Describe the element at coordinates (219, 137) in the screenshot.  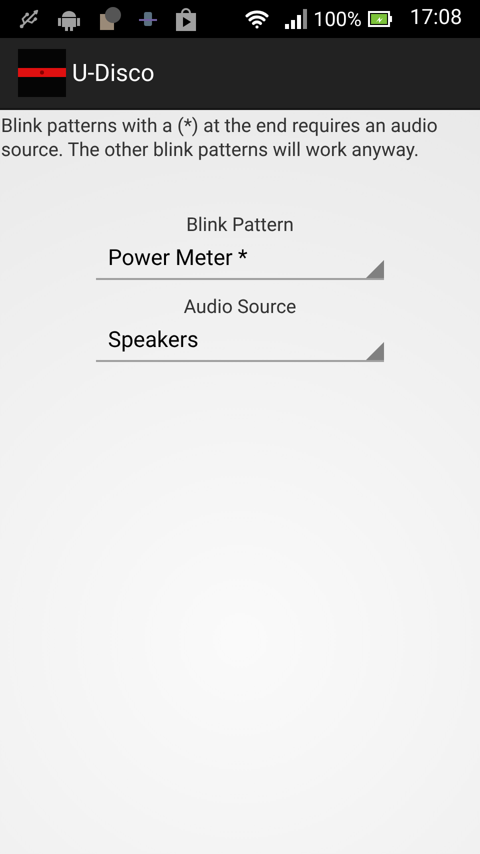
I see `intro-text: Blink patterns with a (*) at the end requires an audio source. The other blink patterns will work anyway.` at that location.